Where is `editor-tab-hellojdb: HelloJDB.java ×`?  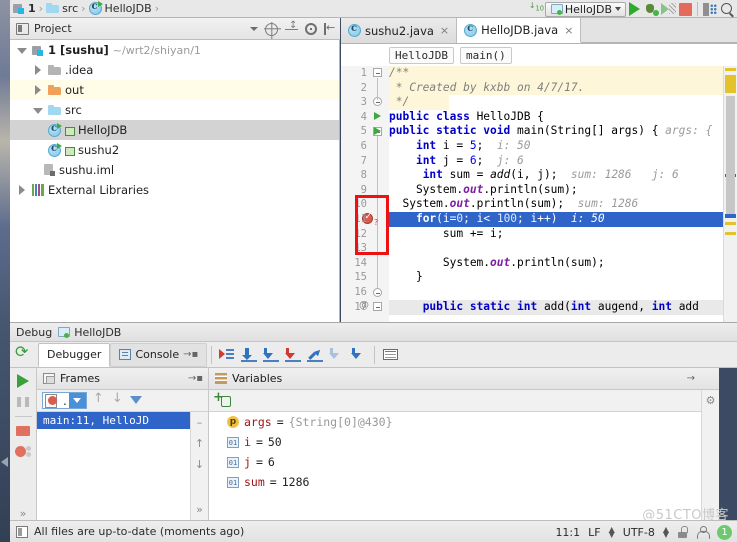
editor-tab-hellojdb: HelloJDB.java × is located at coordinates (519, 30).